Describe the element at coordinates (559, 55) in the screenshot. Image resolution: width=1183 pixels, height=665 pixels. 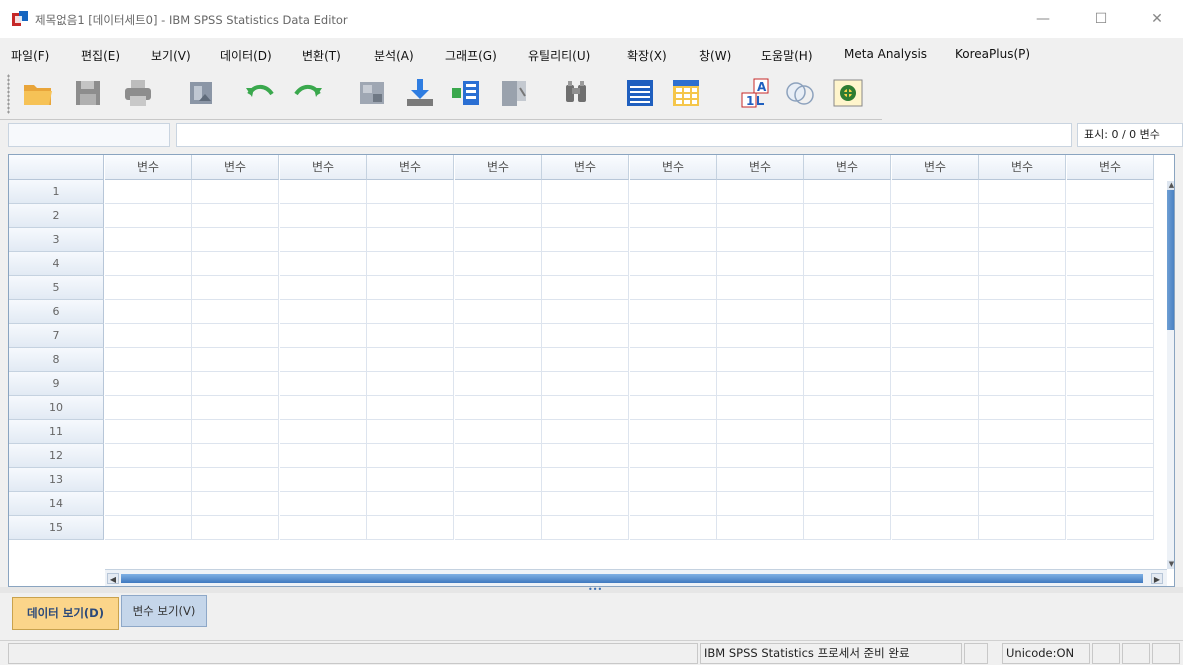
I see `menu-utilities: 유틸리티(U)` at that location.